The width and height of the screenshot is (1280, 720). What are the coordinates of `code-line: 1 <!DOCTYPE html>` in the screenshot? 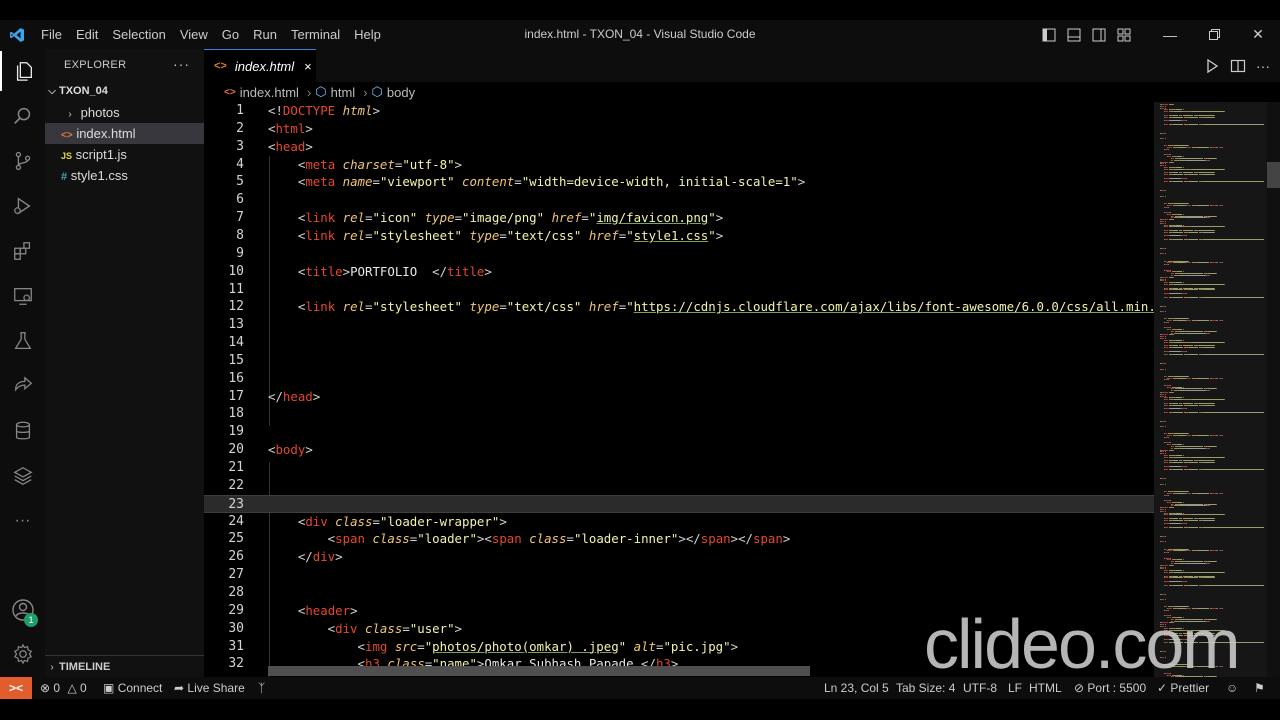 It's located at (679, 111).